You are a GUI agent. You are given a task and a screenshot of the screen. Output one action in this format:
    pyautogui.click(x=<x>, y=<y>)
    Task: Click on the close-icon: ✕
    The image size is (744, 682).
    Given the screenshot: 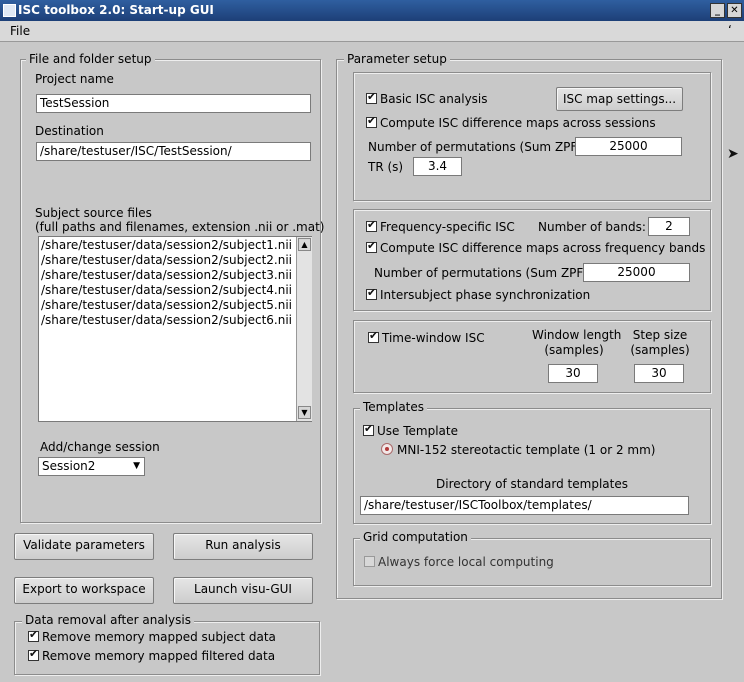 What is the action you would take?
    pyautogui.click(x=734, y=10)
    